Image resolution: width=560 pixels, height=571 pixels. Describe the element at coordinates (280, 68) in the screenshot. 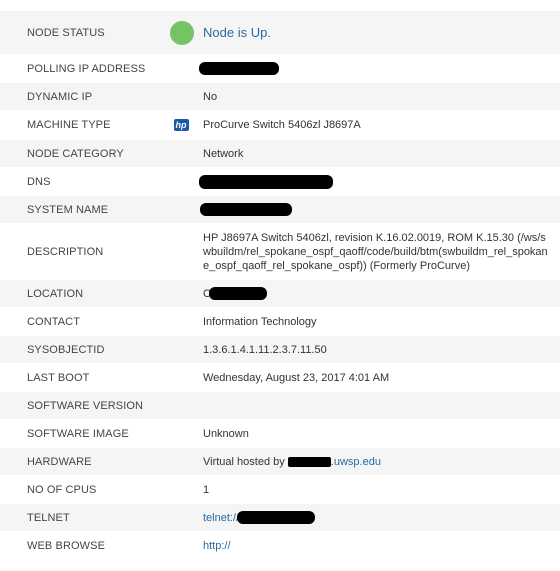

I see `row-polling-ip: POLLING IP ADDRESS` at that location.